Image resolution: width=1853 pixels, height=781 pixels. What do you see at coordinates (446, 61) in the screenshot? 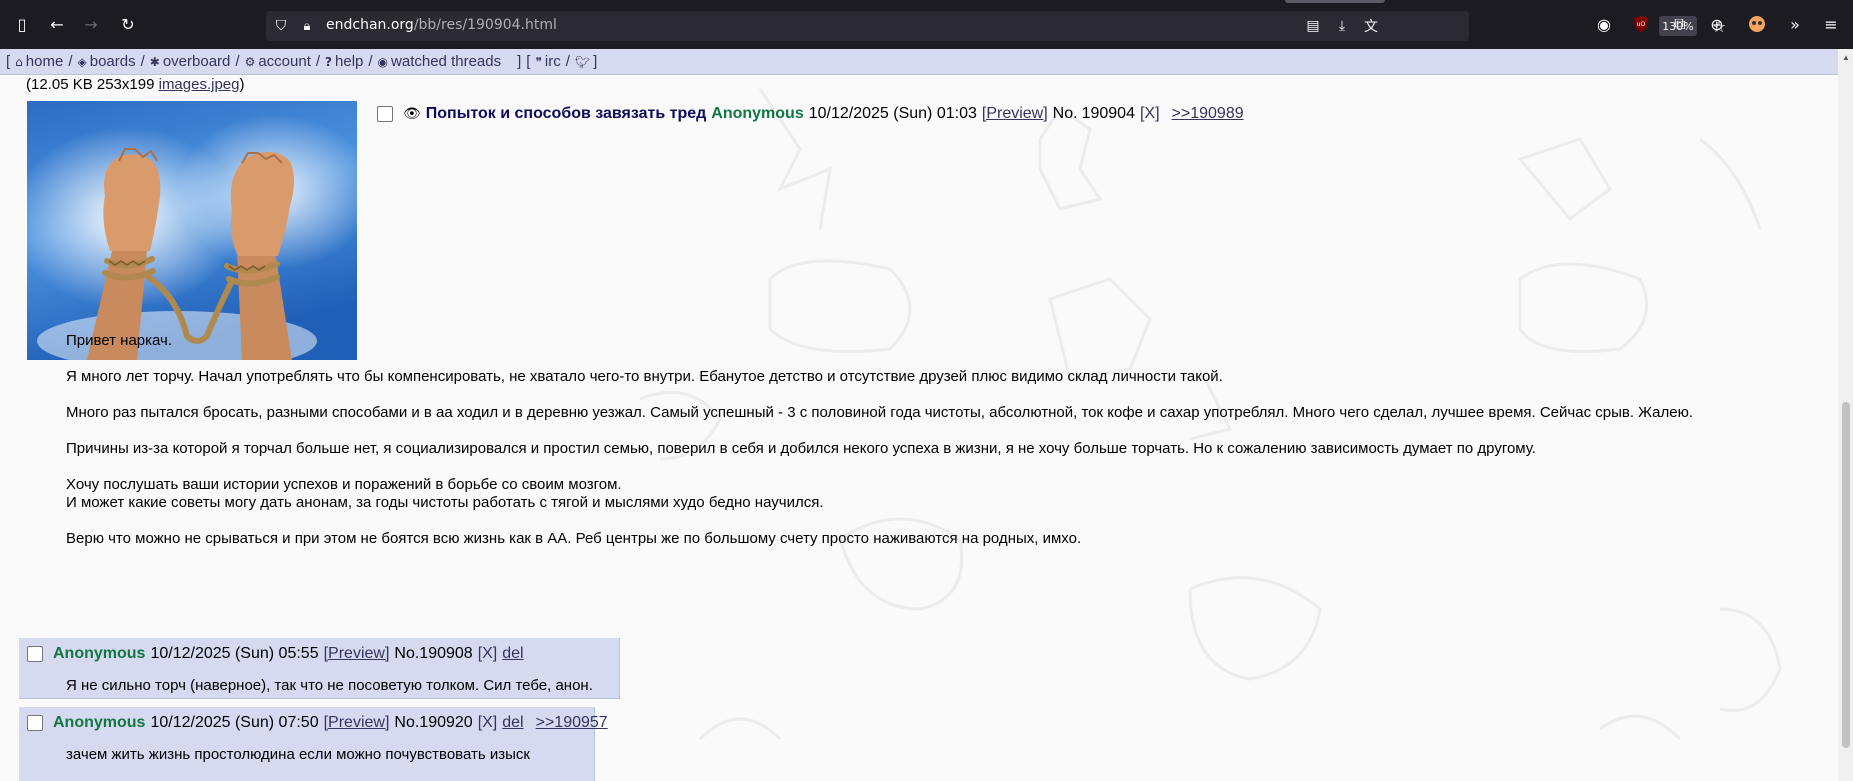
I see `nav-watched-threads-link: watched threads` at bounding box center [446, 61].